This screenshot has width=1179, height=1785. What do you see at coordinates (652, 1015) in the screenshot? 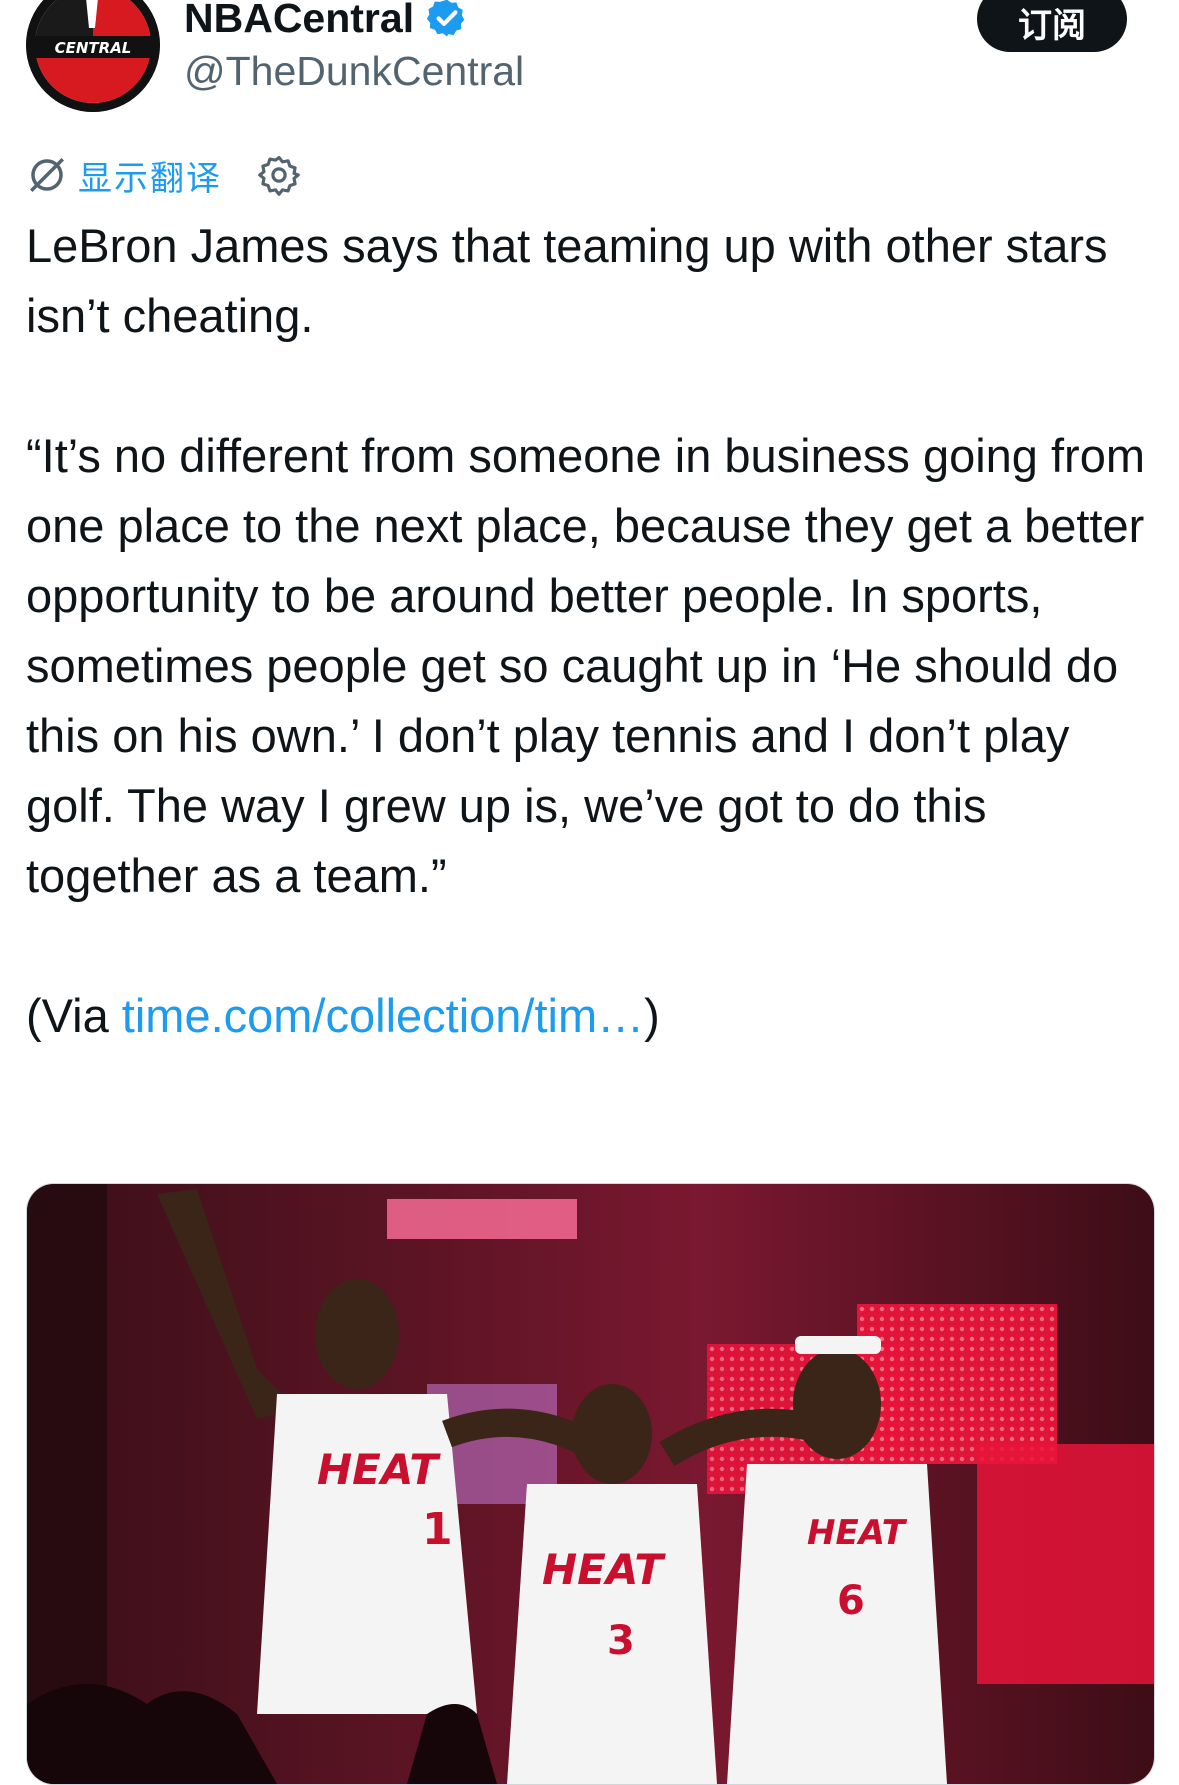
I see `via-suffix: )` at bounding box center [652, 1015].